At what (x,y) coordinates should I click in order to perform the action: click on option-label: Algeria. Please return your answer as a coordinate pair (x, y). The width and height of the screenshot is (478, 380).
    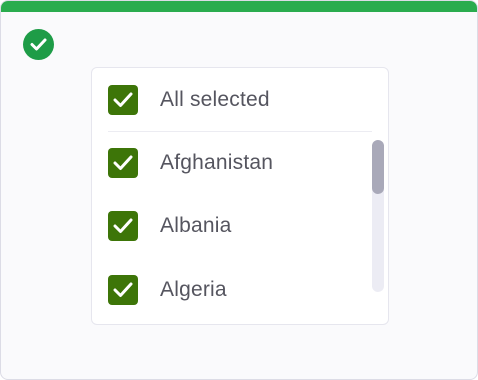
    Looking at the image, I should click on (193, 289).